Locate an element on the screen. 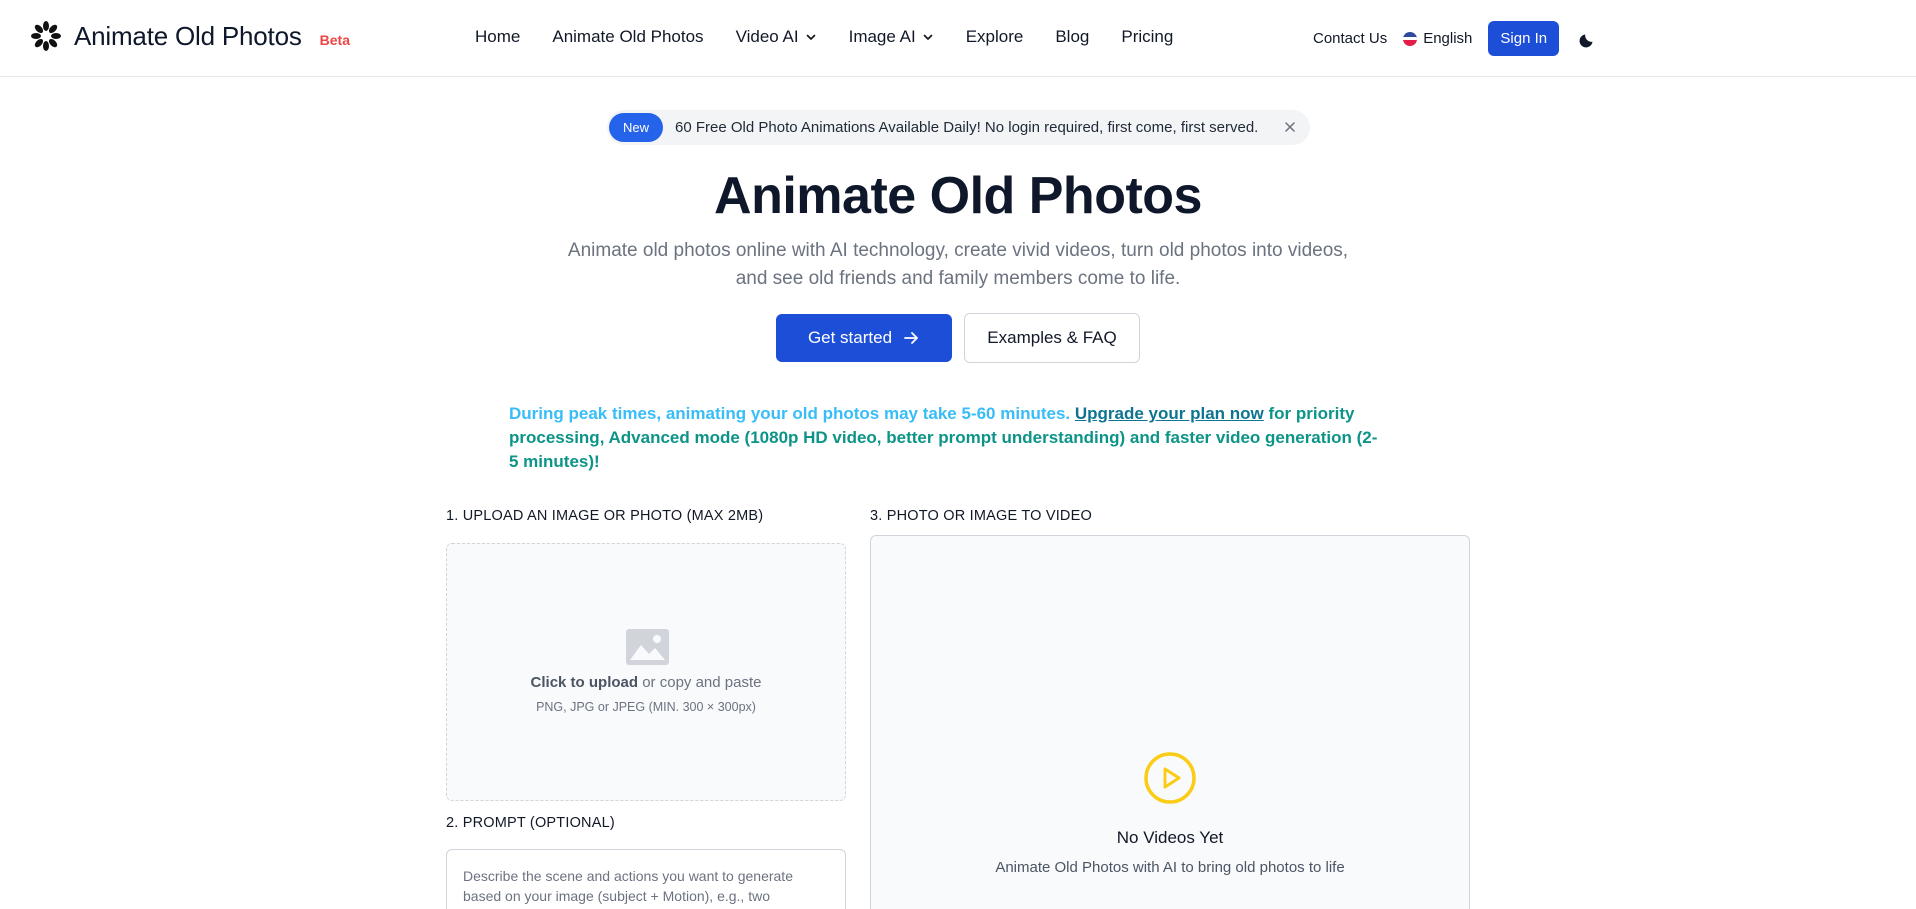 The image size is (1916, 909). header-actions: Contact Us English Sign In is located at coordinates (1455, 38).